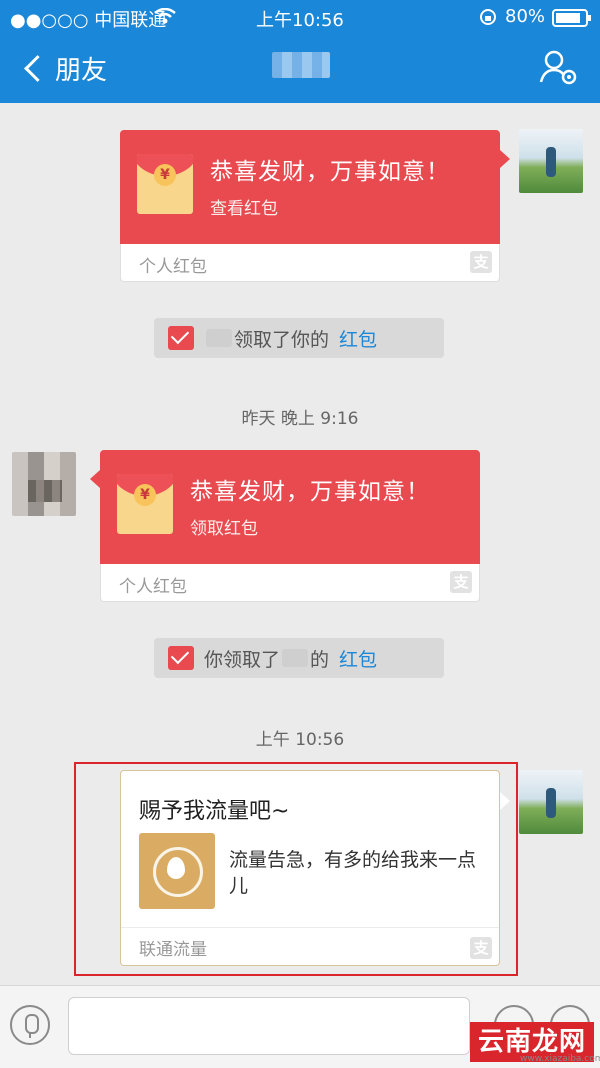  Describe the element at coordinates (165, 16) in the screenshot. I see `wifi-icon` at that location.